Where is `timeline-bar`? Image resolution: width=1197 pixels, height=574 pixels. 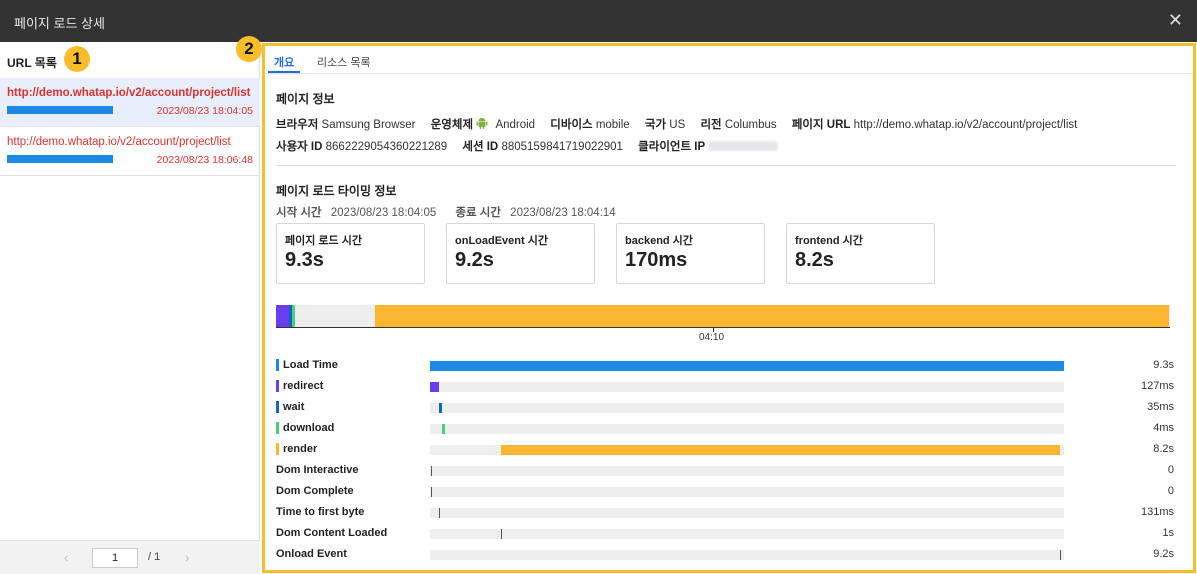 timeline-bar is located at coordinates (723, 316).